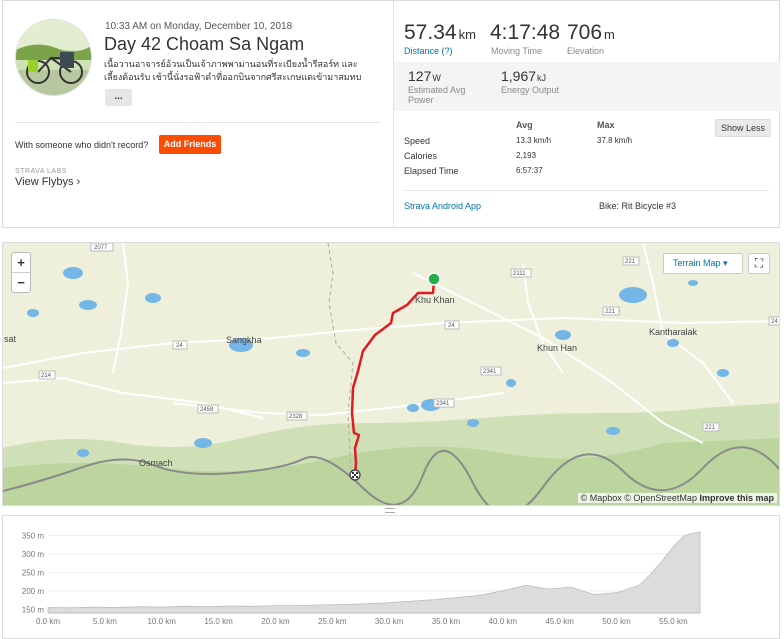 Image resolution: width=784 pixels, height=639 pixels. What do you see at coordinates (529, 170) in the screenshot?
I see `elapsed-time-avg: 6:57:37` at bounding box center [529, 170].